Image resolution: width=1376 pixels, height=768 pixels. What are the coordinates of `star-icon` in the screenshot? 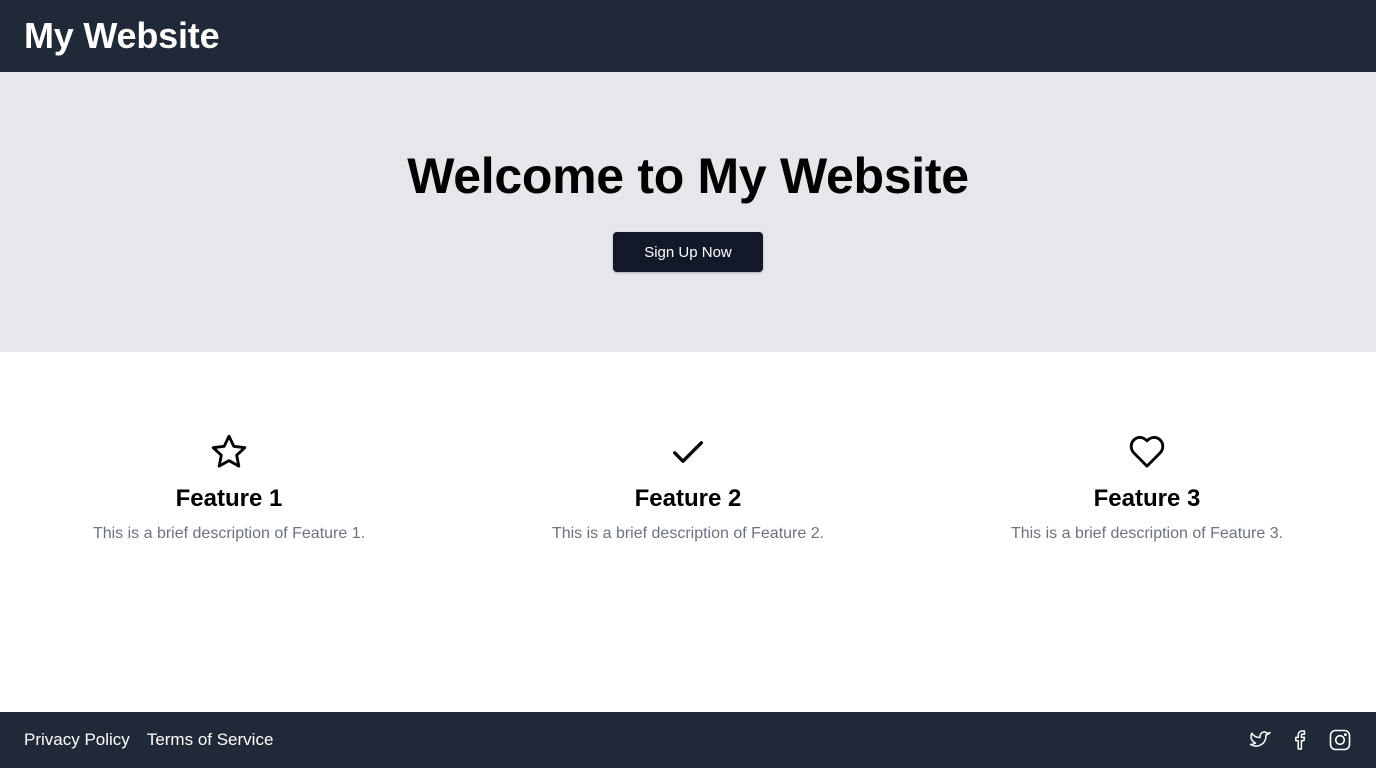 It's located at (229, 452).